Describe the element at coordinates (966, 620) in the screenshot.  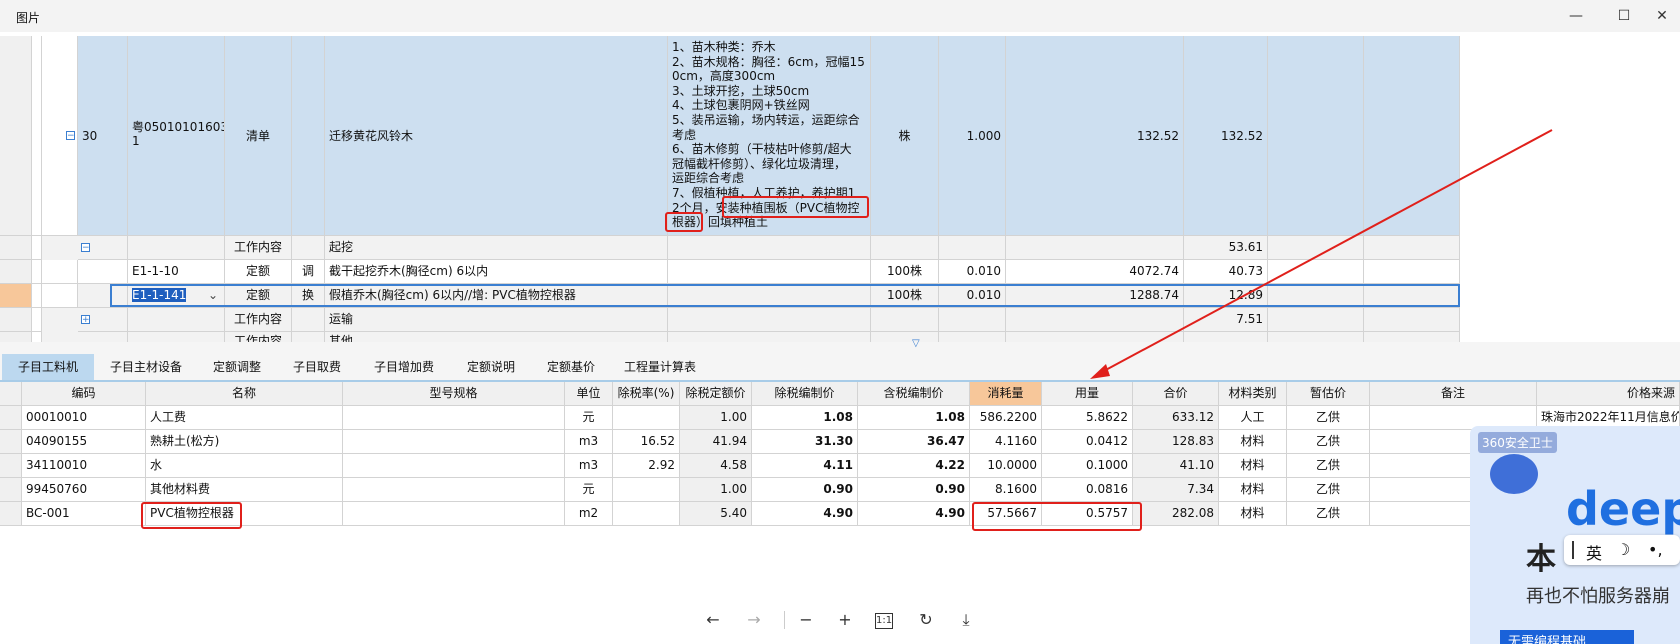
I see `download-icon: ⤓` at that location.